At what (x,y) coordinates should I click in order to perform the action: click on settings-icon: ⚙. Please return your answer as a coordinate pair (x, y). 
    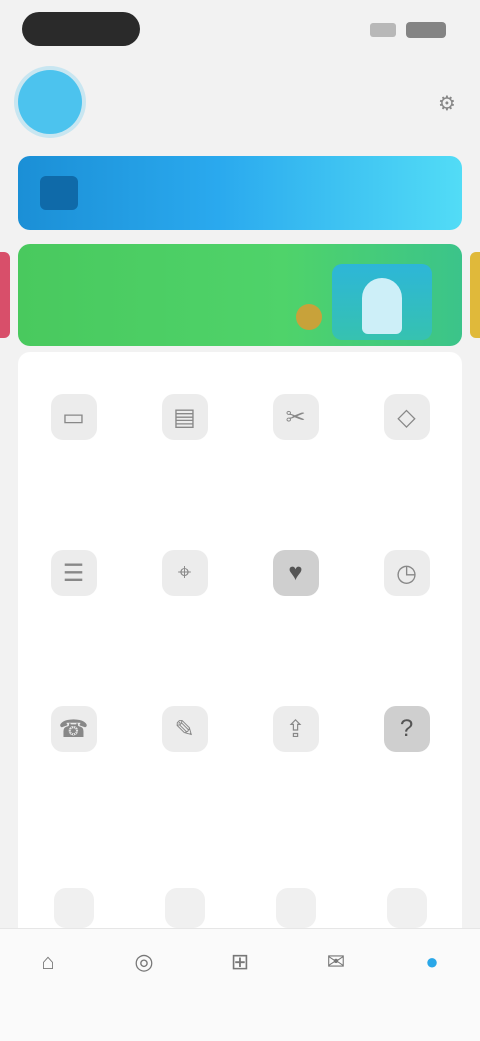
    Looking at the image, I should click on (447, 103).